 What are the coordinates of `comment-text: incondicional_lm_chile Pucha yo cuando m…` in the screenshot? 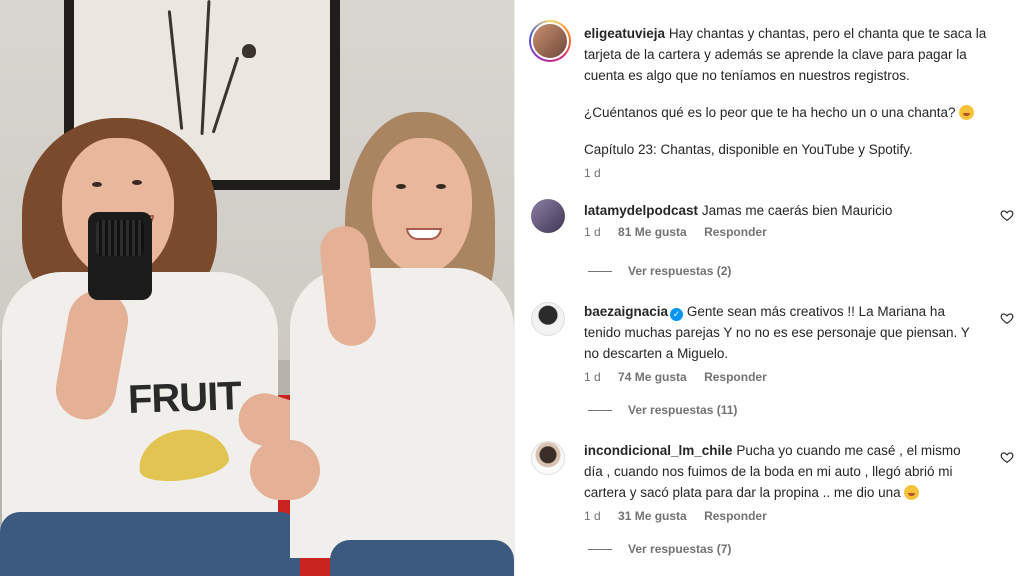 It's located at (794, 450).